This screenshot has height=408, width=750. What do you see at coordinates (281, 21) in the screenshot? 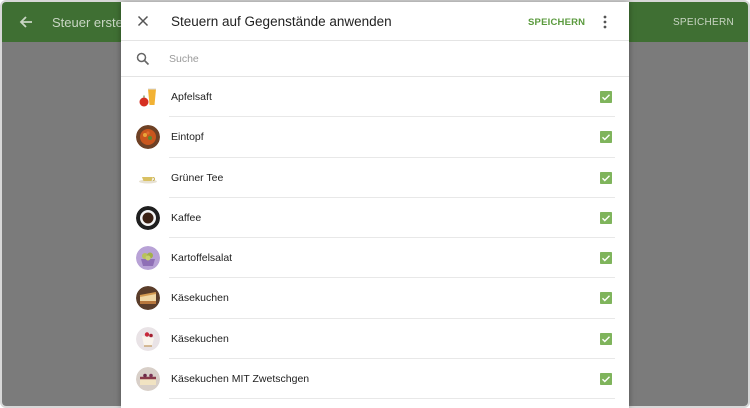
I see `dialog-title: Steuern auf Gegenstände anwenden` at bounding box center [281, 21].